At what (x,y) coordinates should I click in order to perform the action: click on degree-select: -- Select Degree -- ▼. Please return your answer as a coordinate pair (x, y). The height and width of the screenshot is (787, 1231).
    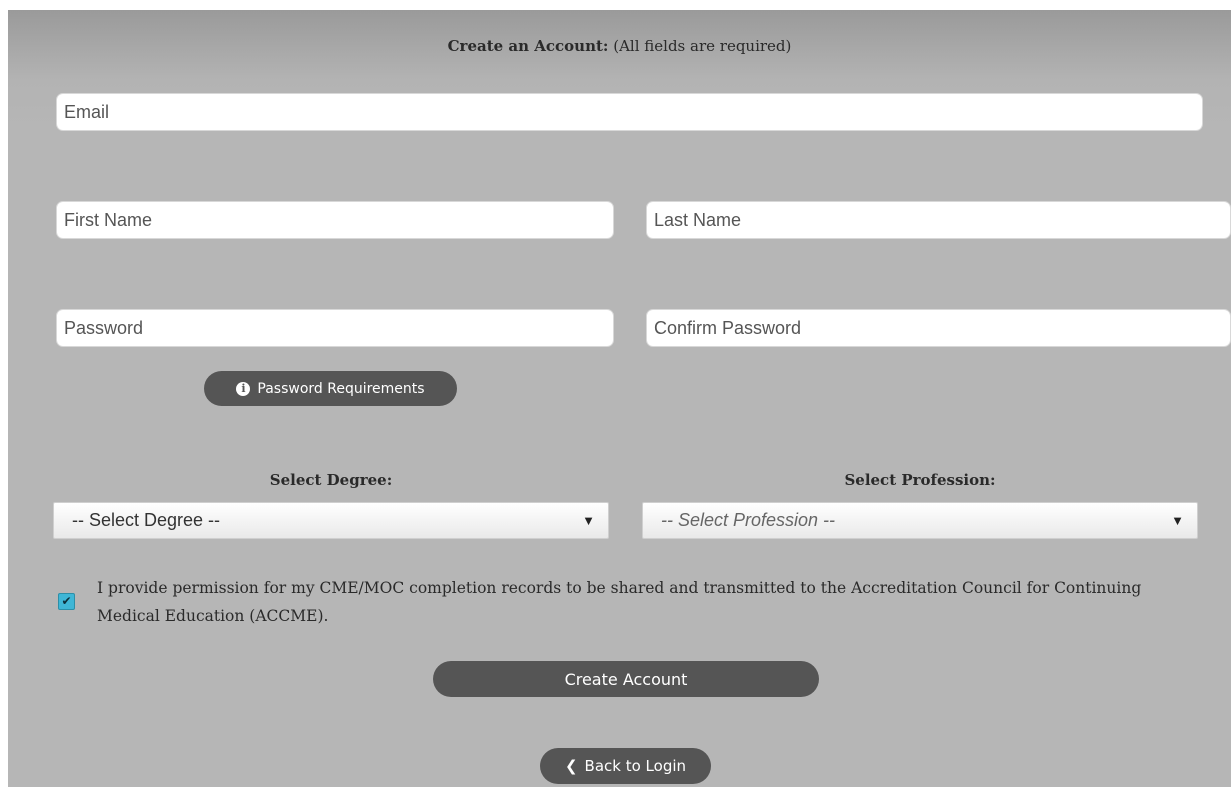
    Looking at the image, I should click on (331, 520).